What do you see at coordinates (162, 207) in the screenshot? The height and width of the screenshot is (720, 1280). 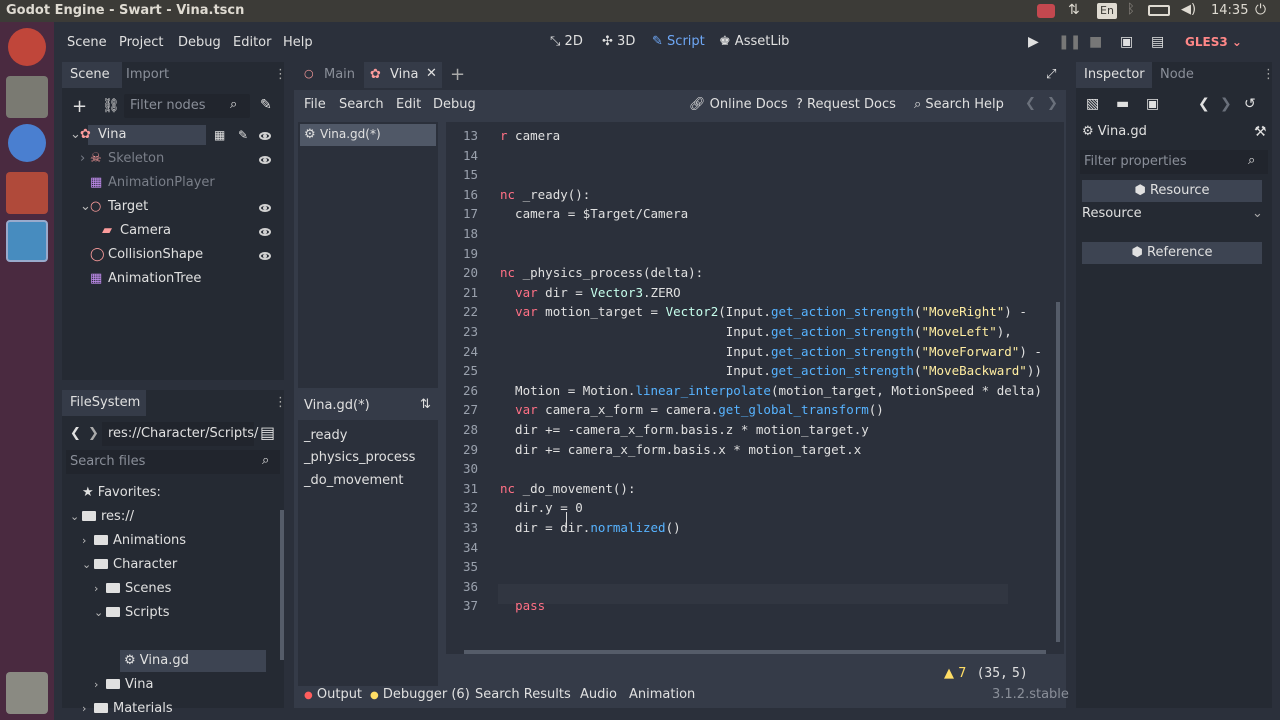 I see `tree-node-target: ⌄ ○ Target` at bounding box center [162, 207].